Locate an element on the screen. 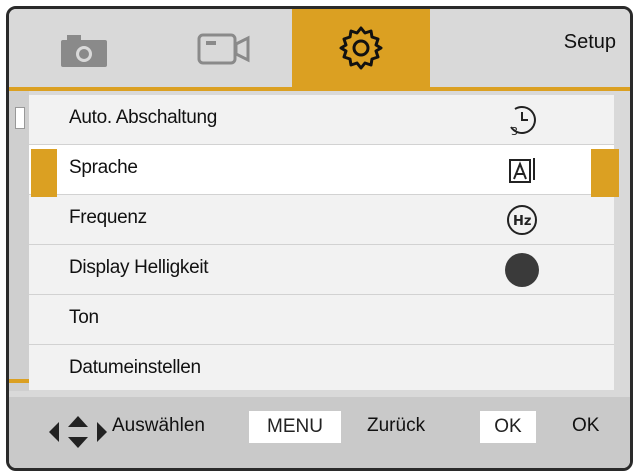  tab-photo is located at coordinates (84, 49).